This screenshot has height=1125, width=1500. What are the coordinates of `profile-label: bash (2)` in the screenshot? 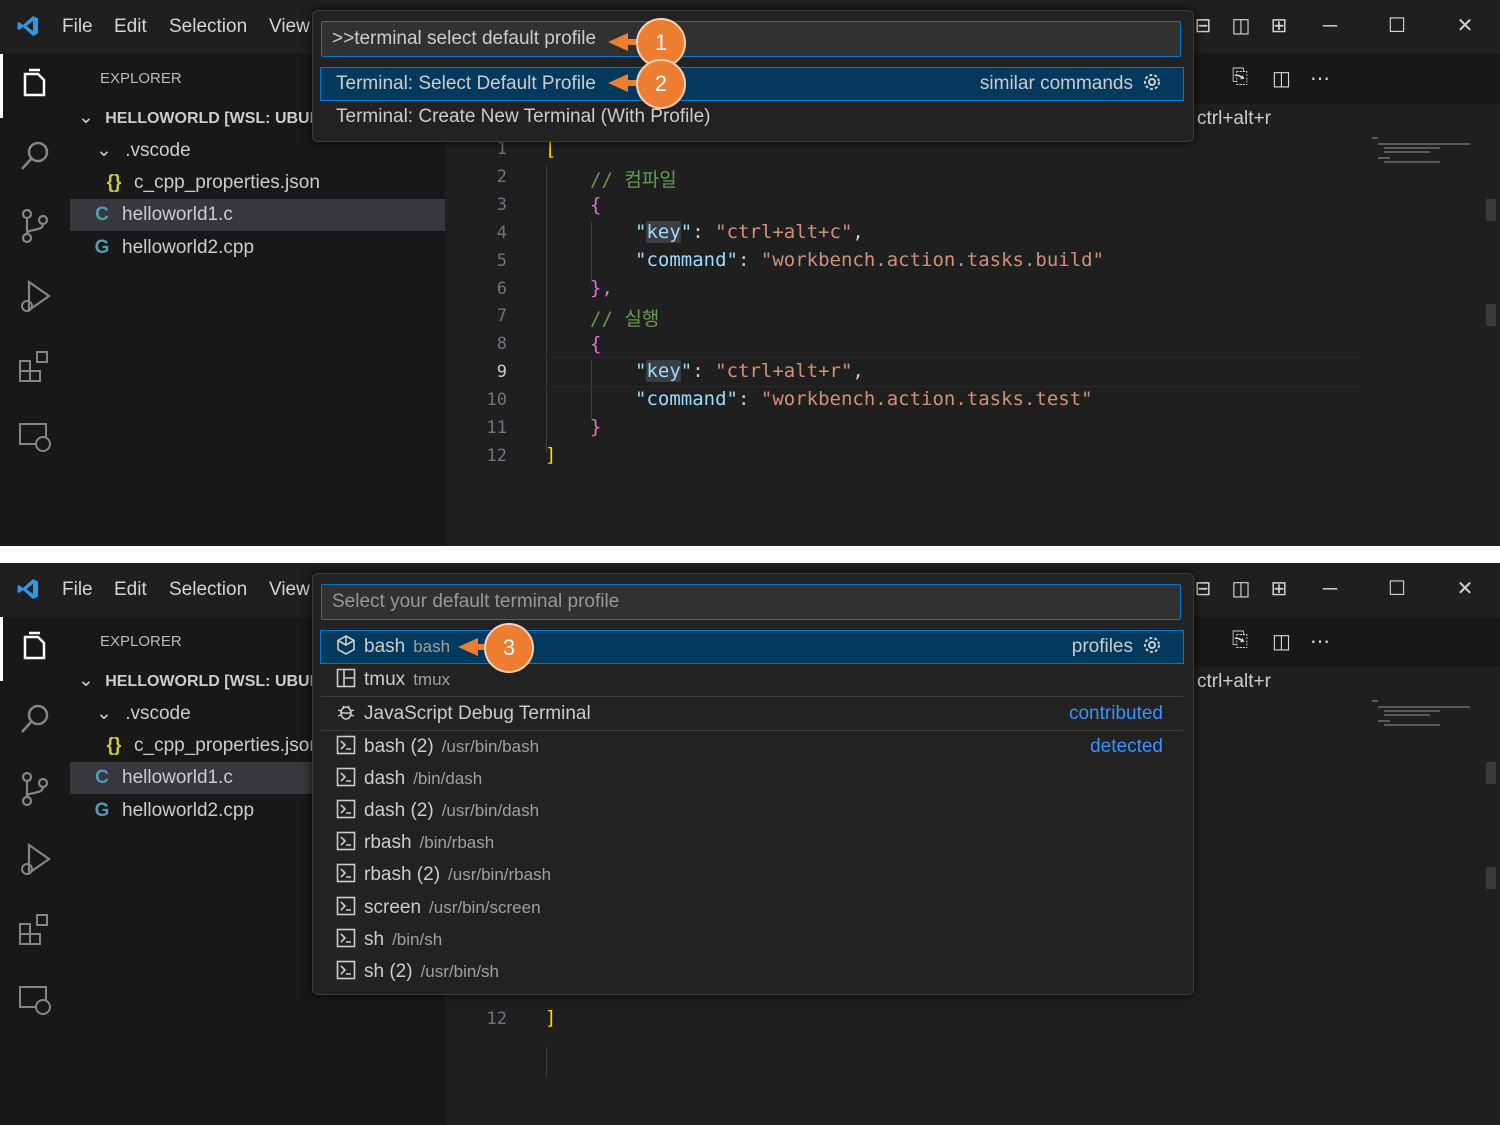 It's located at (399, 746).